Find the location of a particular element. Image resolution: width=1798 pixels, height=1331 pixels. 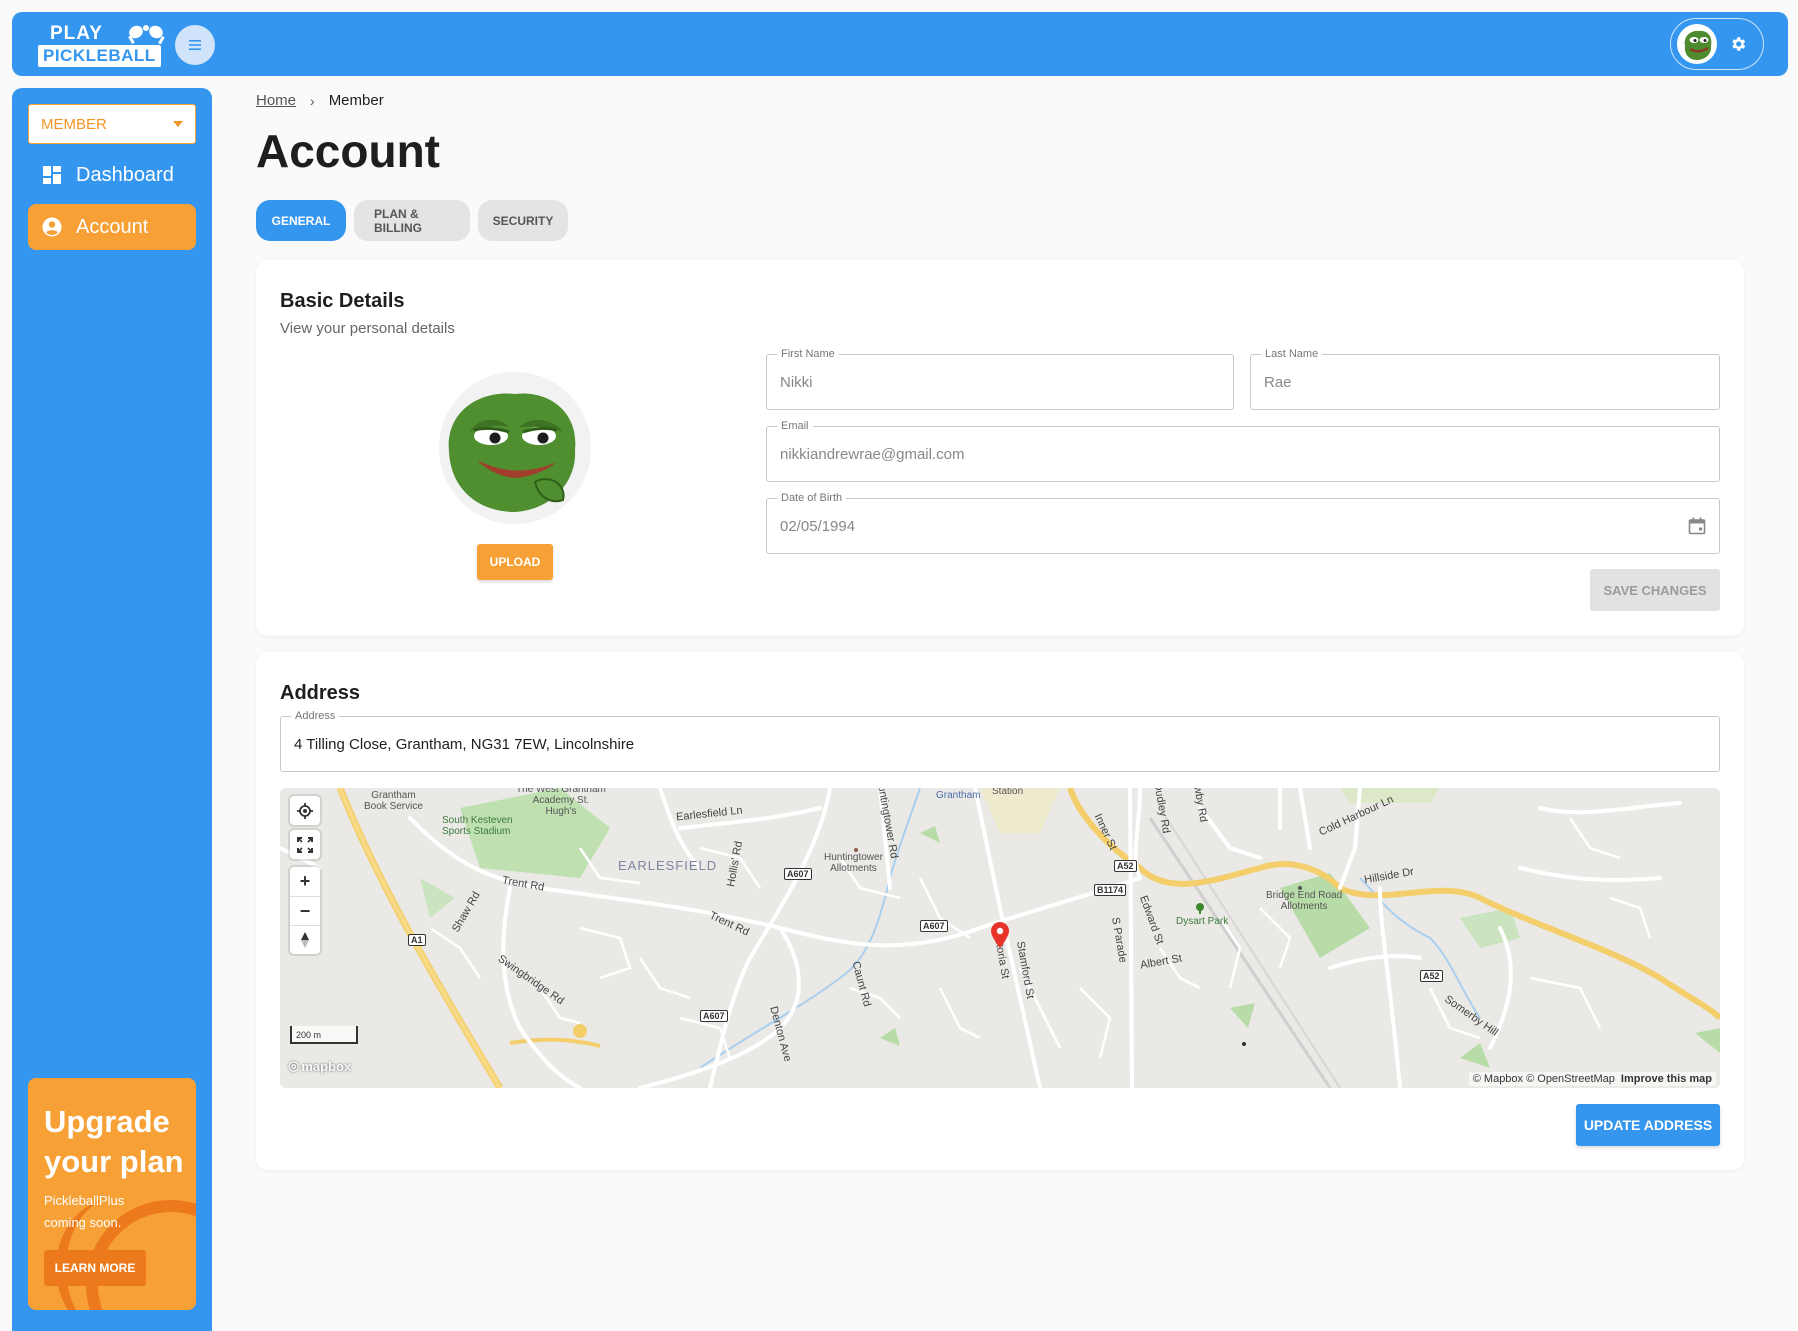

sidebar-item-account: Account is located at coordinates (112, 227).